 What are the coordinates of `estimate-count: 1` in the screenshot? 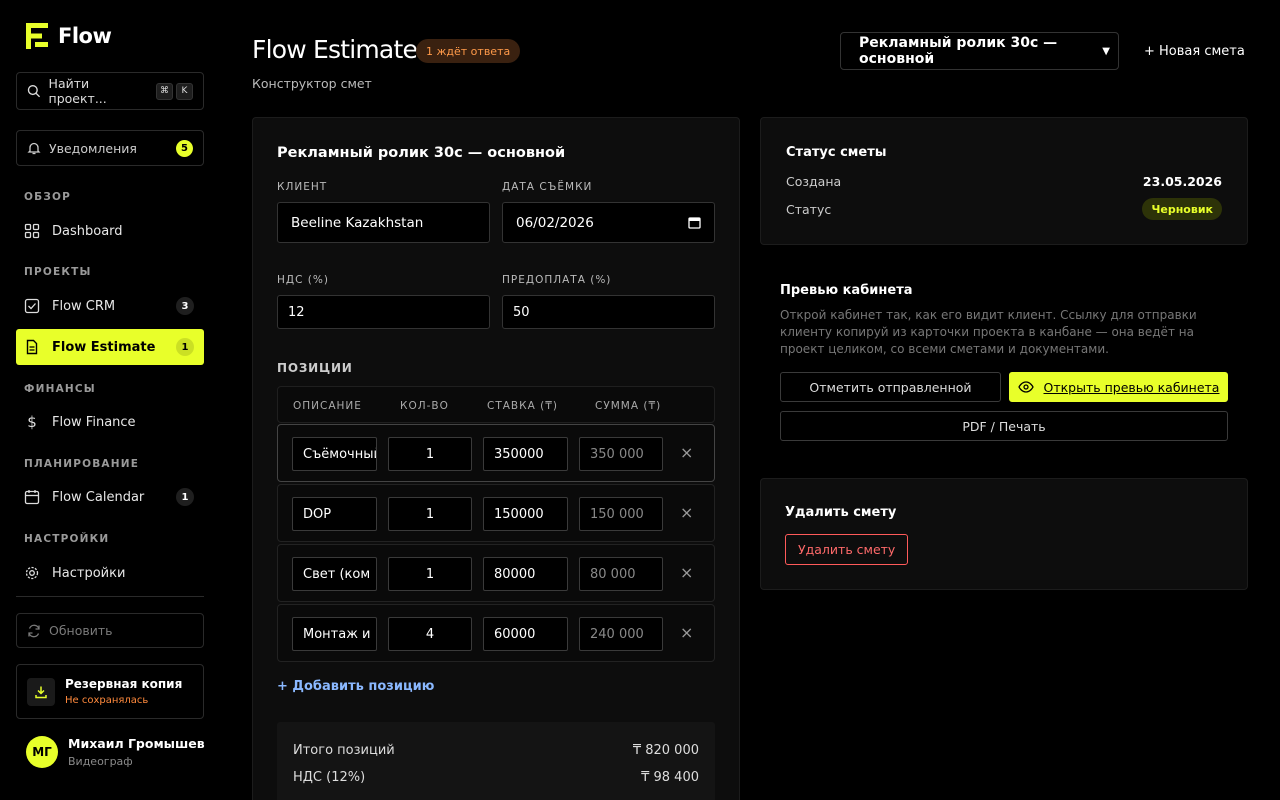 It's located at (185, 347).